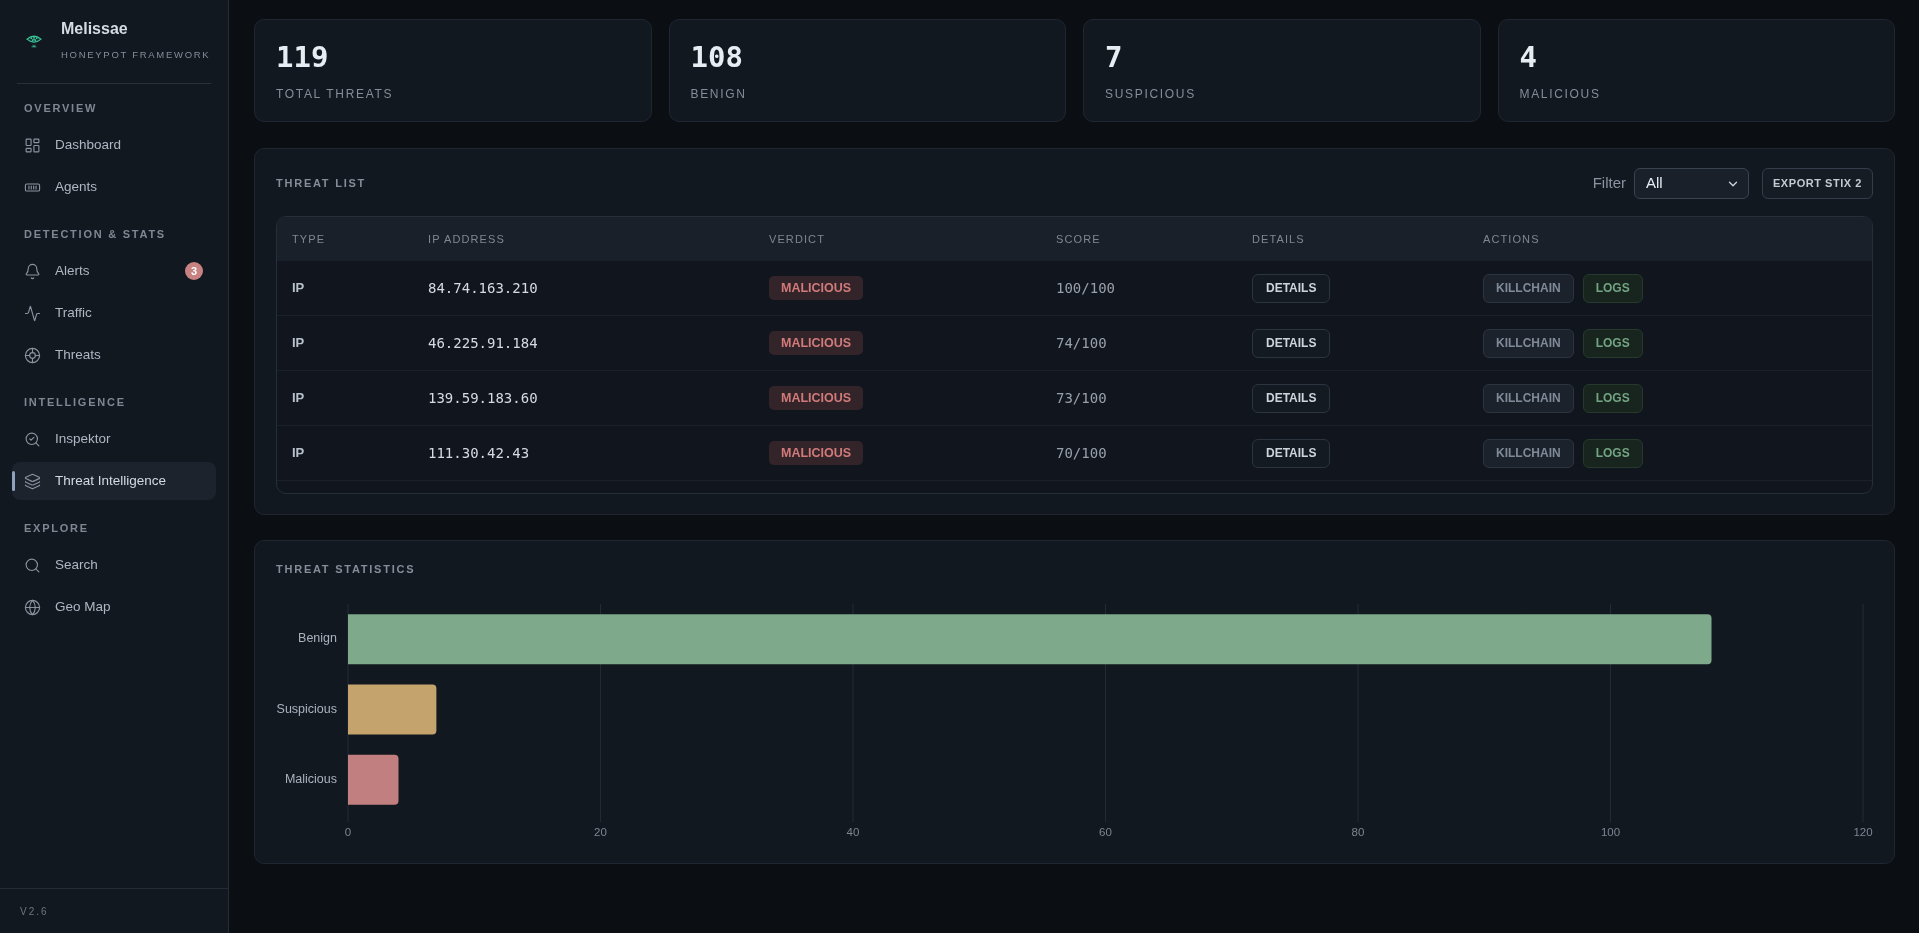  I want to click on filter-label: Filter, so click(1609, 183).